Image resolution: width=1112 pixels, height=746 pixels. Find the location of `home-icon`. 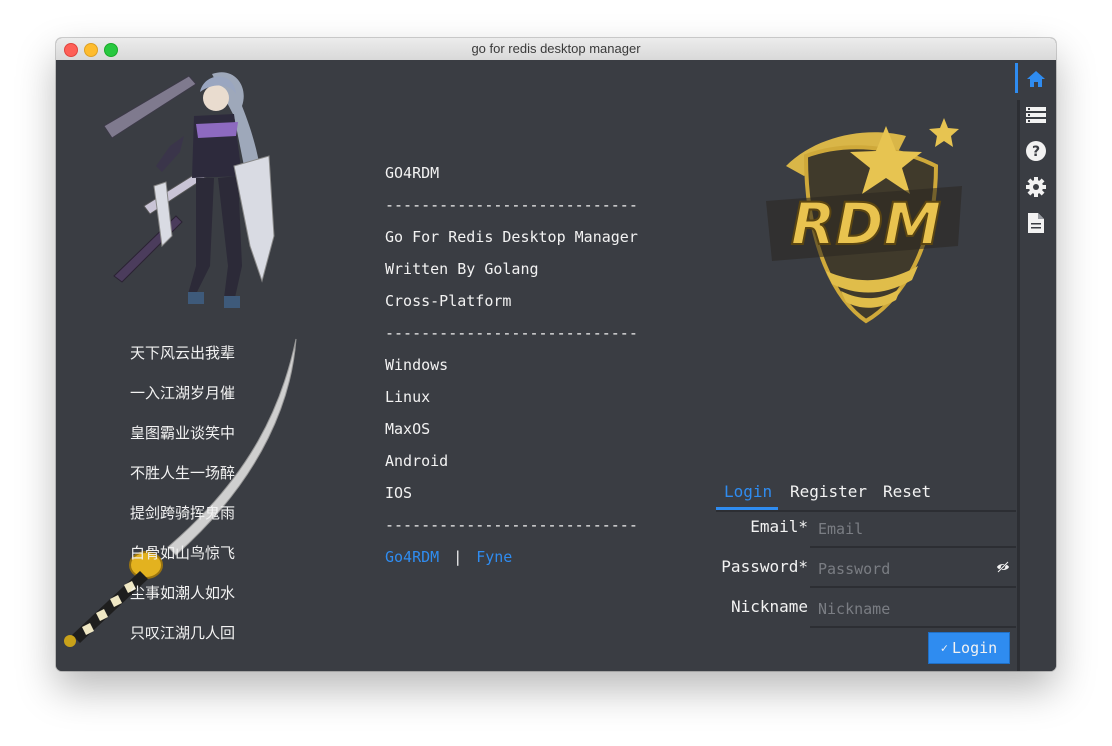

home-icon is located at coordinates (1035, 79).